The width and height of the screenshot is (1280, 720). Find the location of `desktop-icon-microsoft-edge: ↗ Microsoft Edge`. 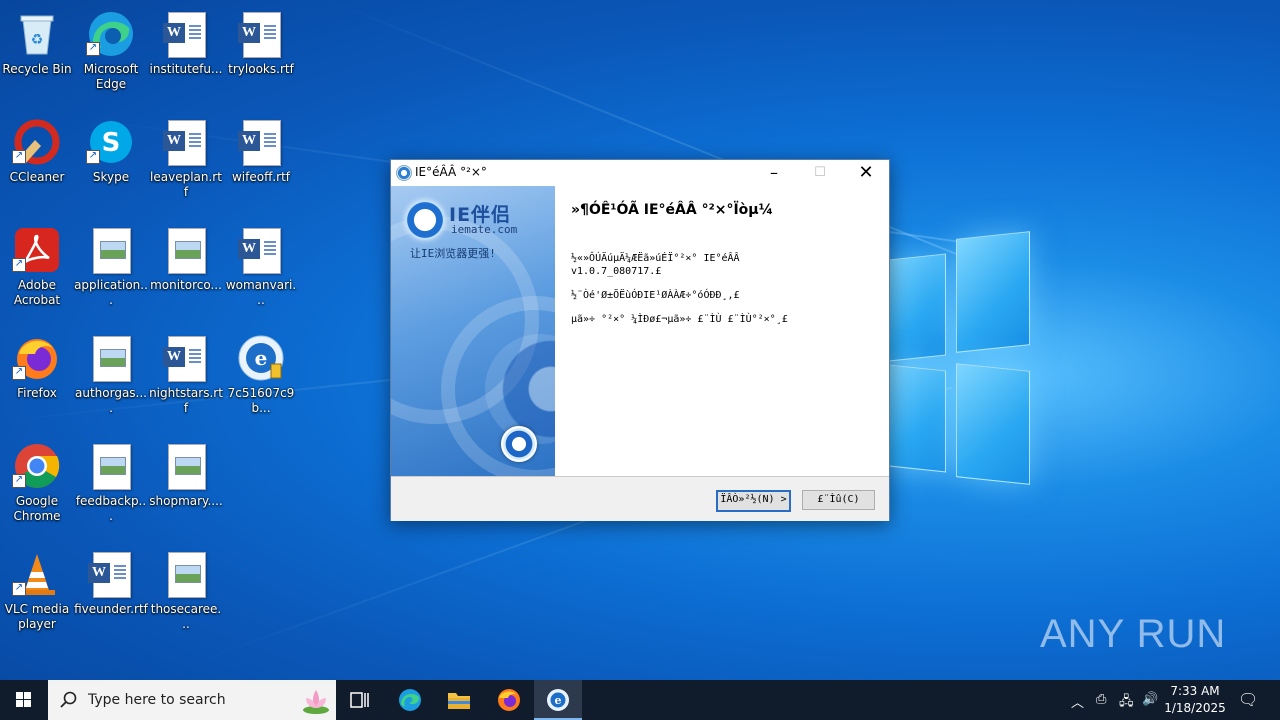

desktop-icon-microsoft-edge: ↗ Microsoft Edge is located at coordinates (111, 56).